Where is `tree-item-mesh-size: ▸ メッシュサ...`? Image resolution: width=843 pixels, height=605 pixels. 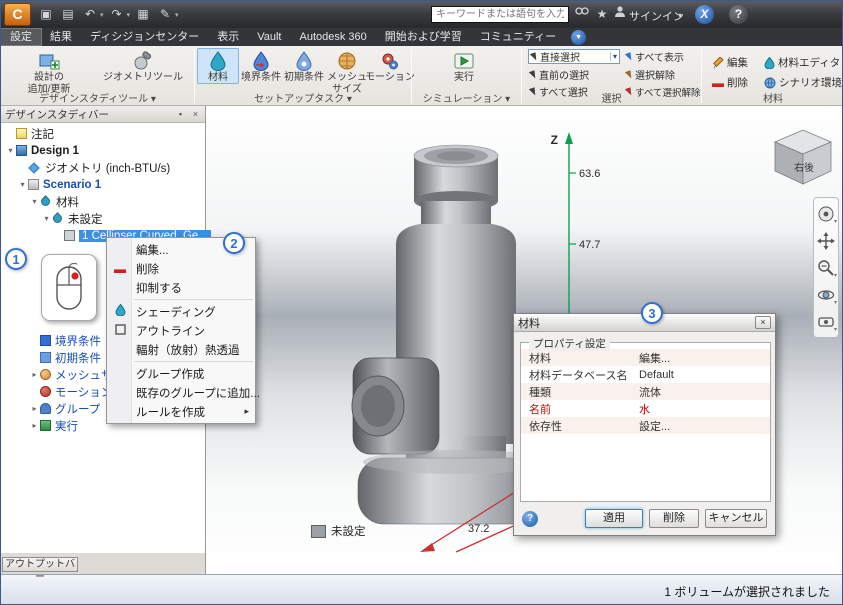 tree-item-mesh-size: ▸ メッシュサ... is located at coordinates (61, 374).